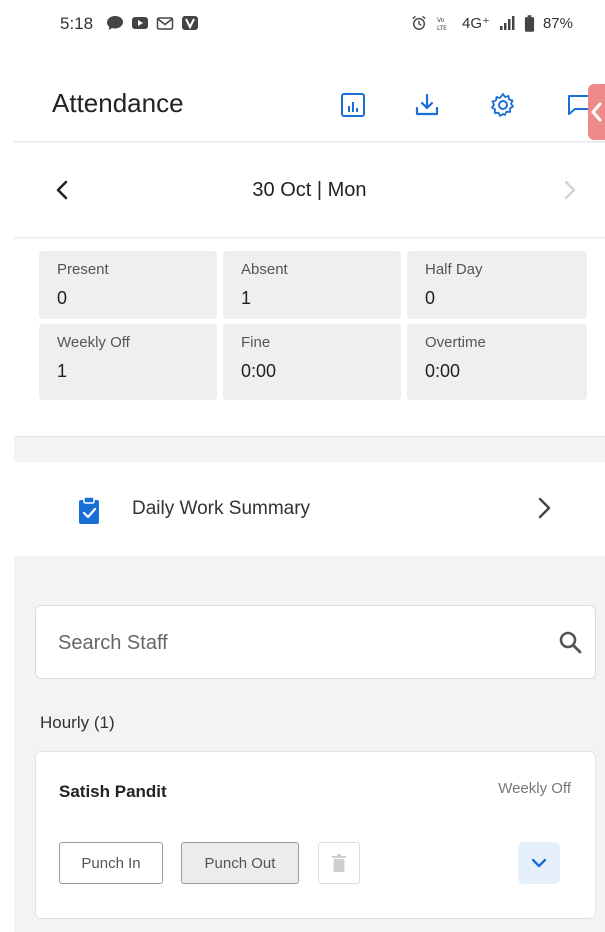 Image resolution: width=605 pixels, height=932 pixels. I want to click on report-button, so click(353, 105).